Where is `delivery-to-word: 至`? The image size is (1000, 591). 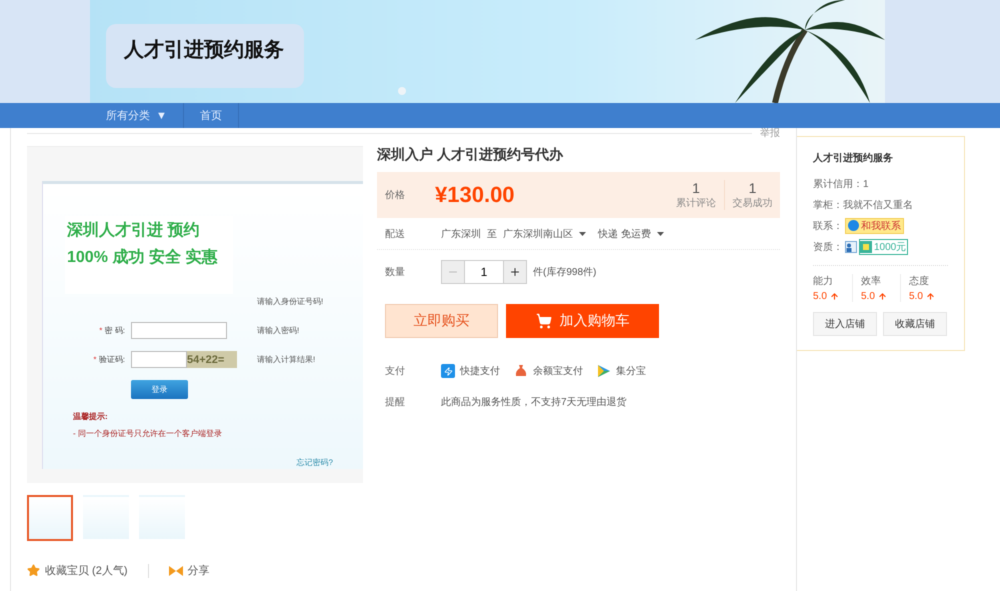 delivery-to-word: 至 is located at coordinates (492, 234).